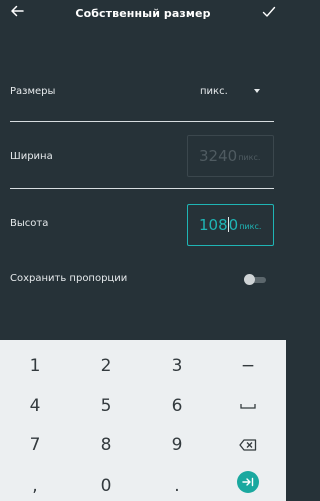 The image size is (320, 501). I want to click on backspace-icon, so click(248, 445).